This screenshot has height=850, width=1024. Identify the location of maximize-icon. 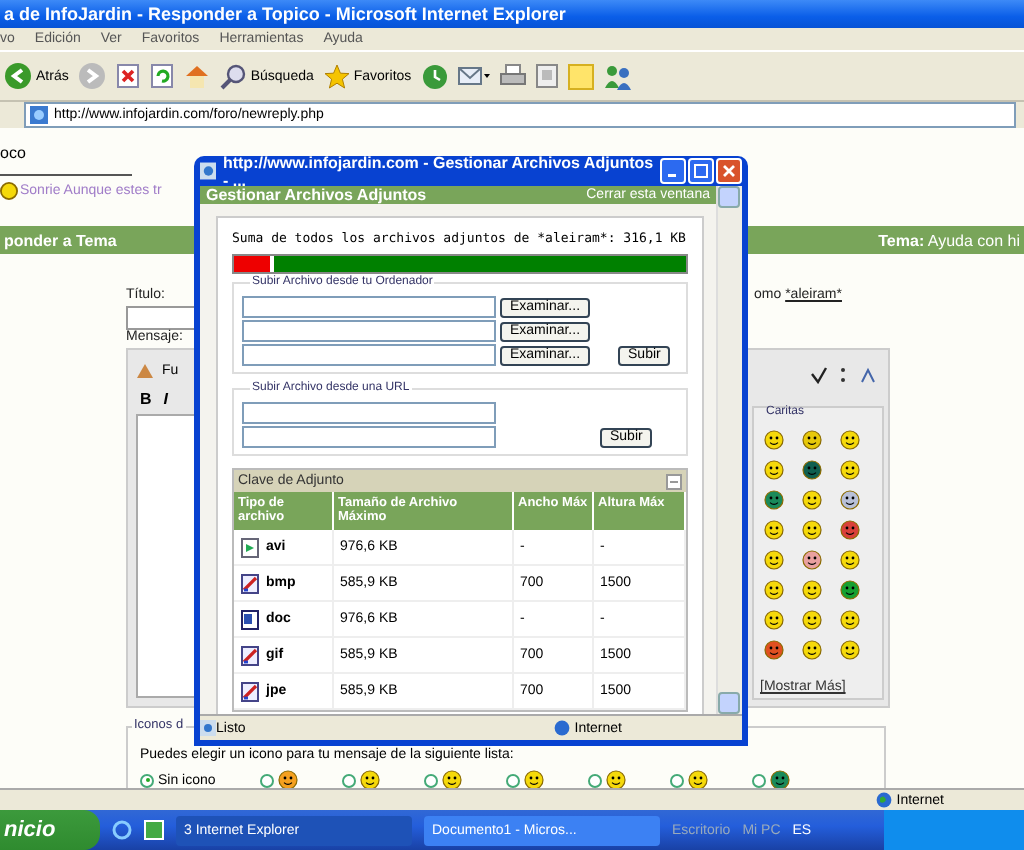
(701, 171).